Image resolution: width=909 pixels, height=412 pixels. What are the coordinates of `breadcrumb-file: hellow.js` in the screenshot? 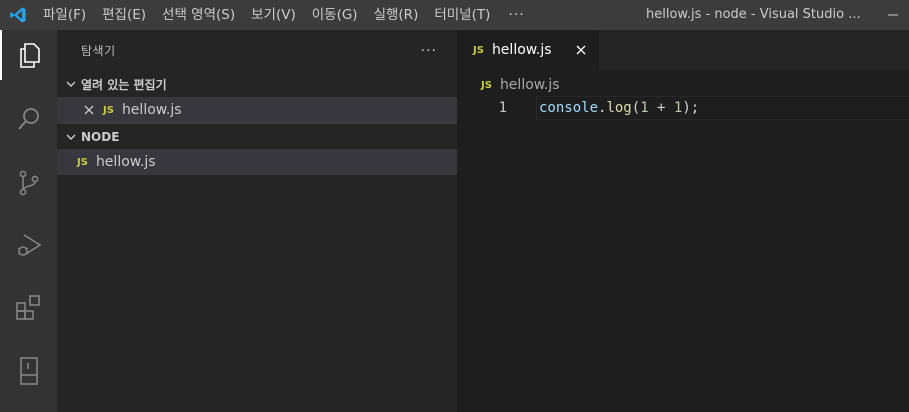 It's located at (530, 85).